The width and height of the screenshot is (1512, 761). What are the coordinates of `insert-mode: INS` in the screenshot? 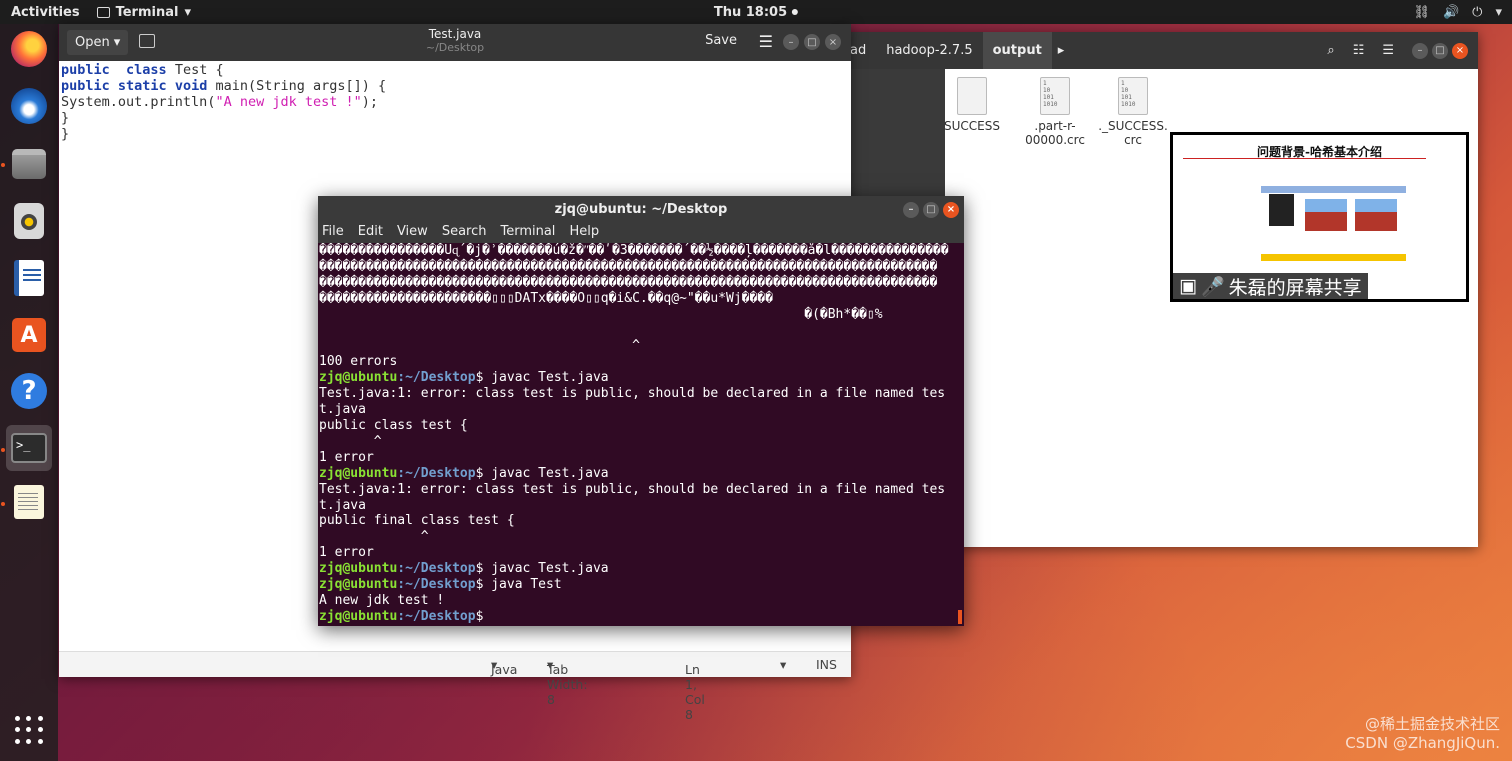 It's located at (826, 664).